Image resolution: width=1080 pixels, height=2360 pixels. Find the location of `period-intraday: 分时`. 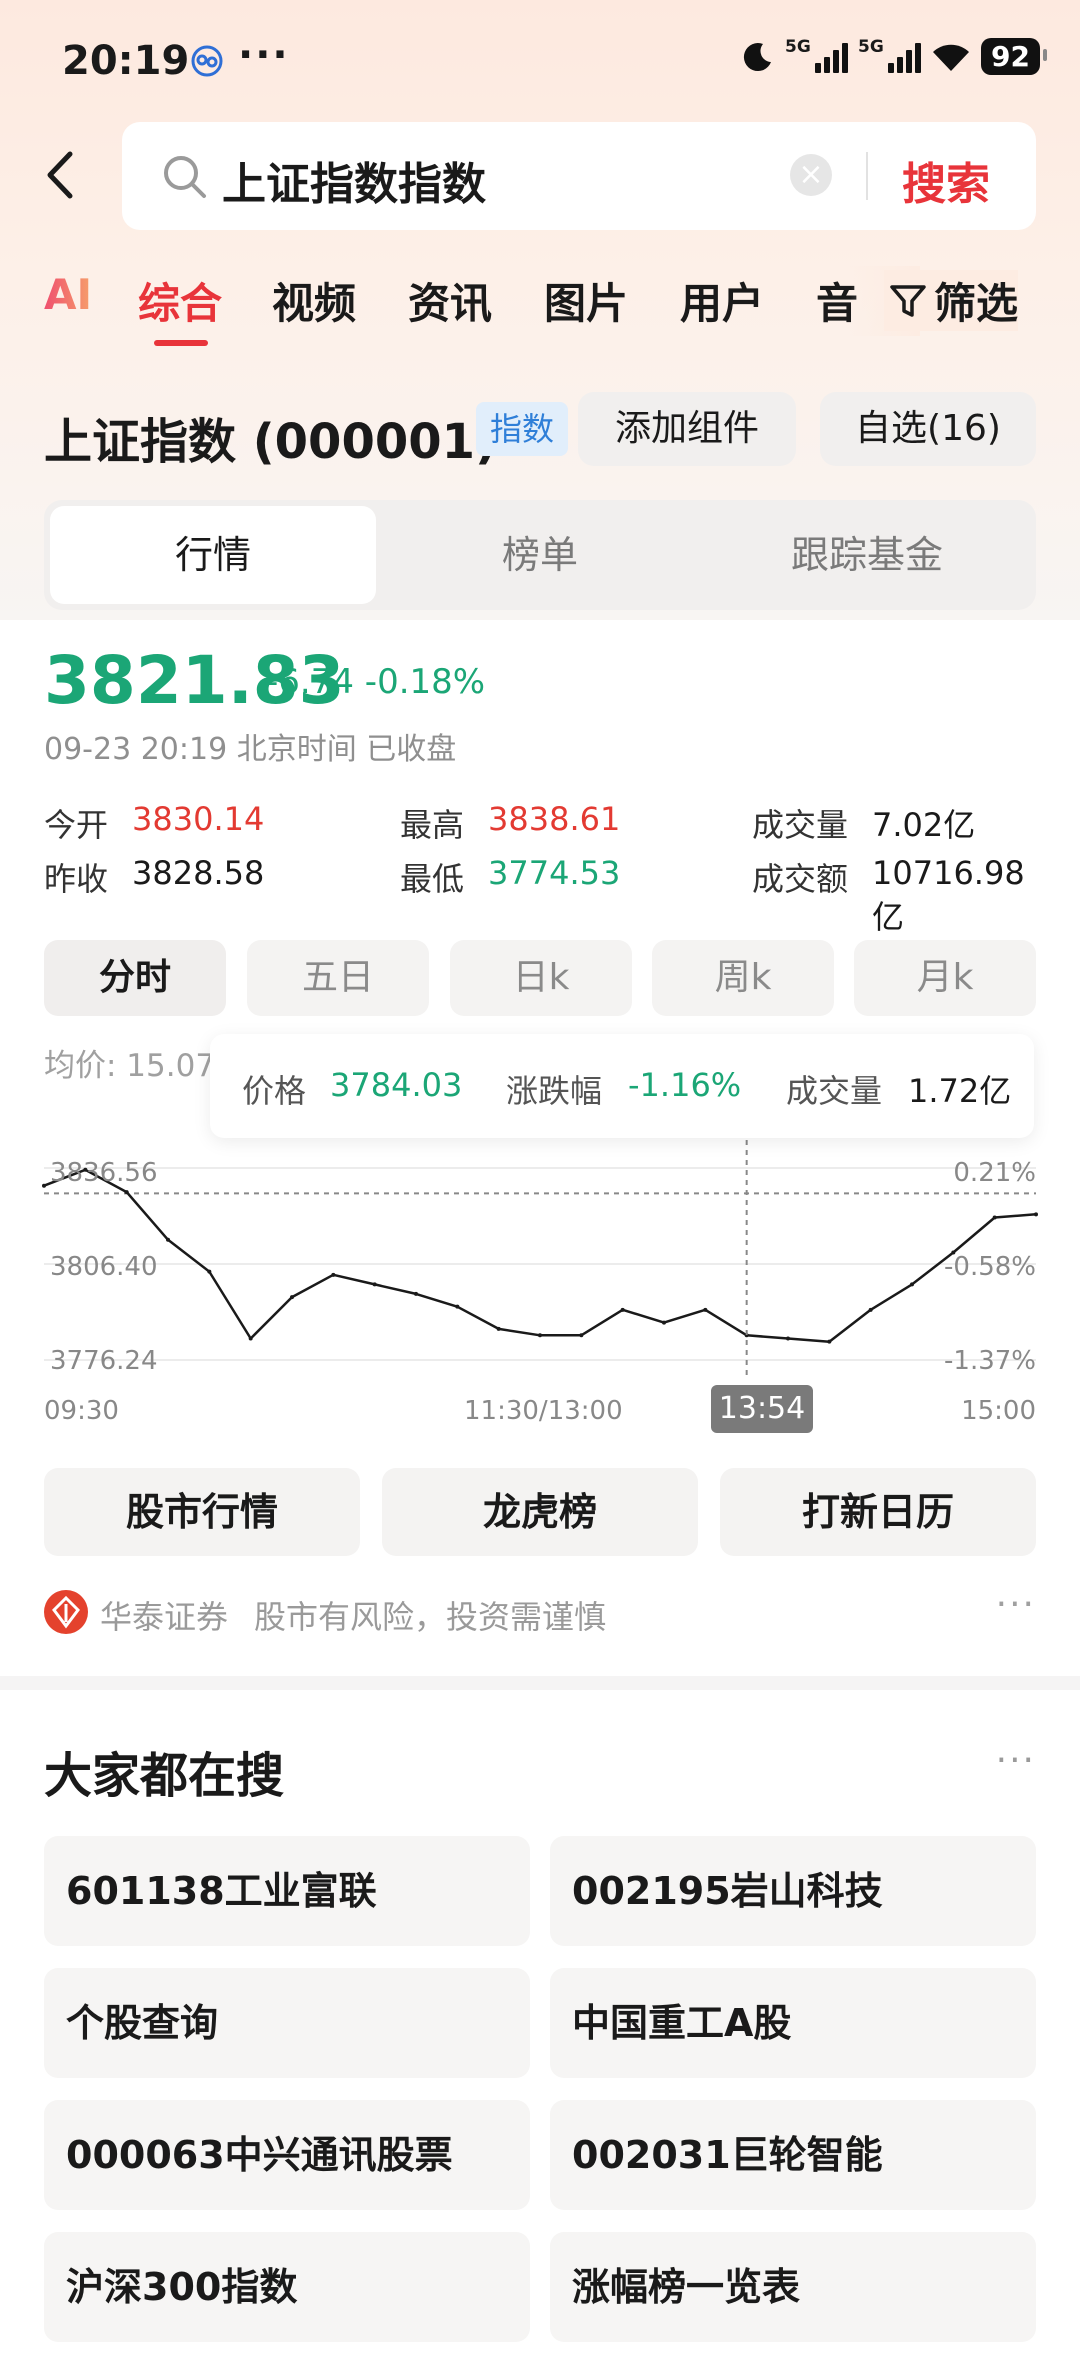

period-intraday: 分时 is located at coordinates (135, 978).